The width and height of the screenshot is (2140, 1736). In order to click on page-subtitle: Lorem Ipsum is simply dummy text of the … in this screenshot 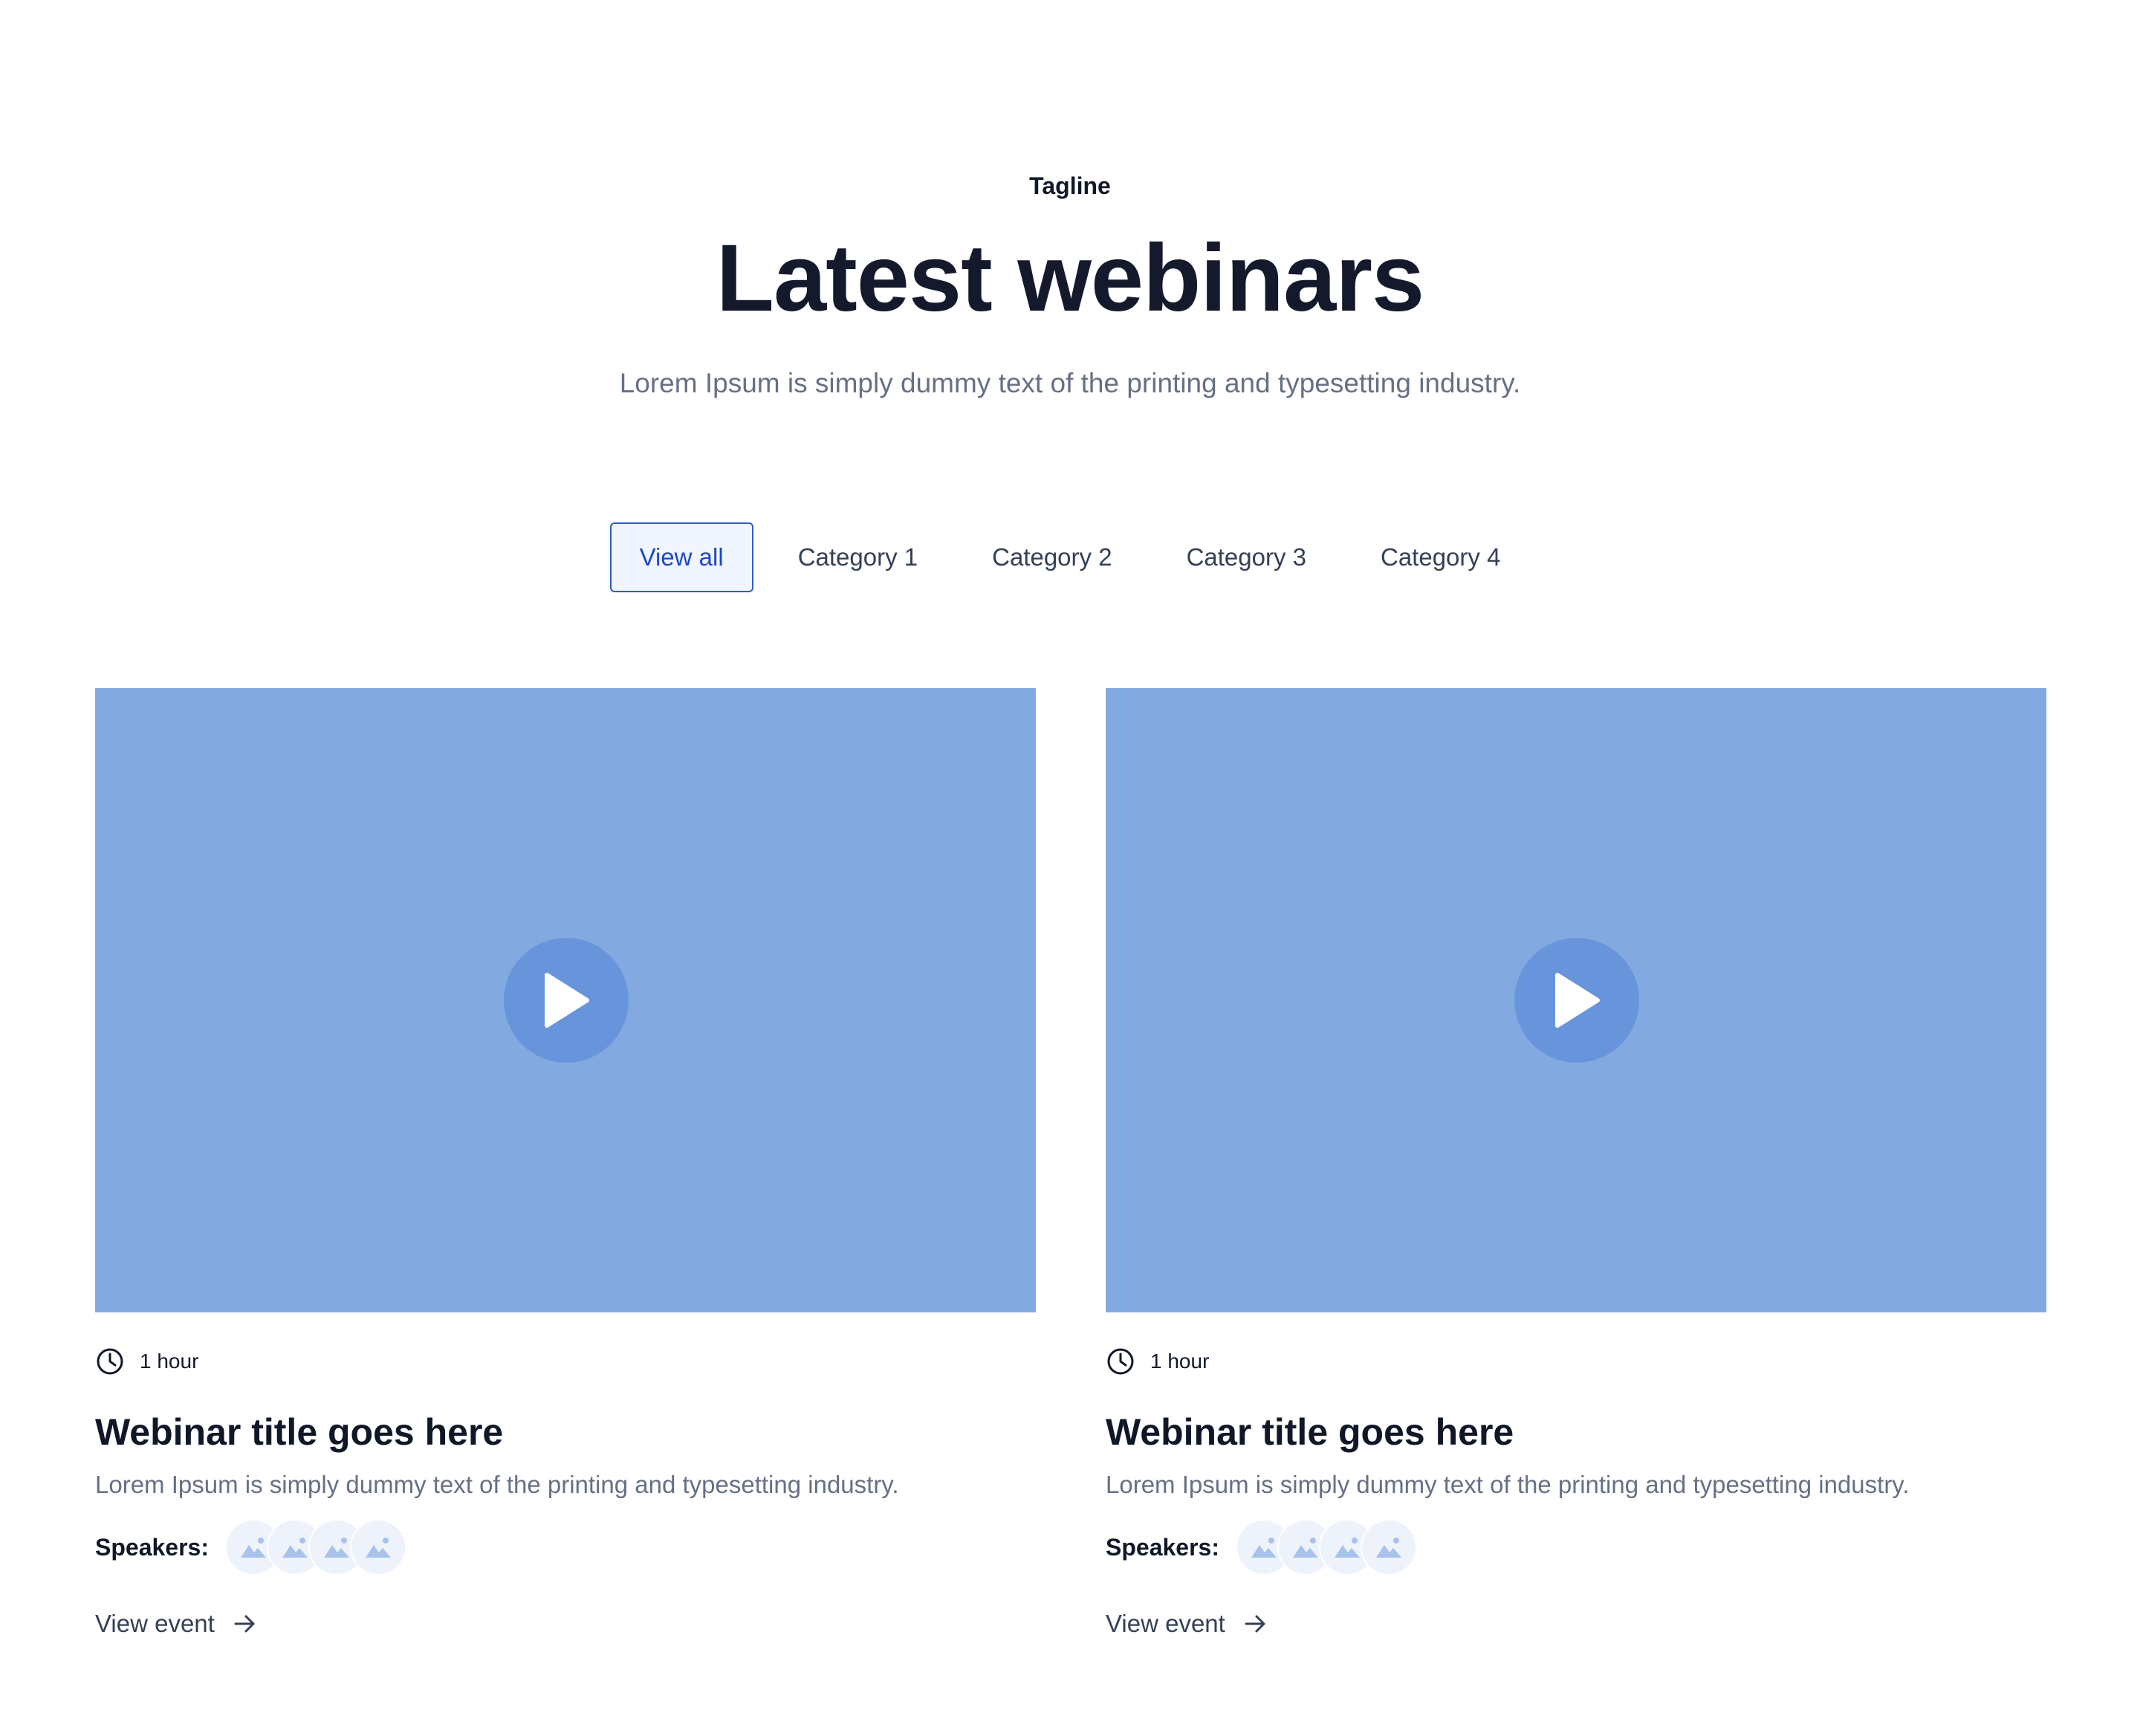, I will do `click(1070, 383)`.